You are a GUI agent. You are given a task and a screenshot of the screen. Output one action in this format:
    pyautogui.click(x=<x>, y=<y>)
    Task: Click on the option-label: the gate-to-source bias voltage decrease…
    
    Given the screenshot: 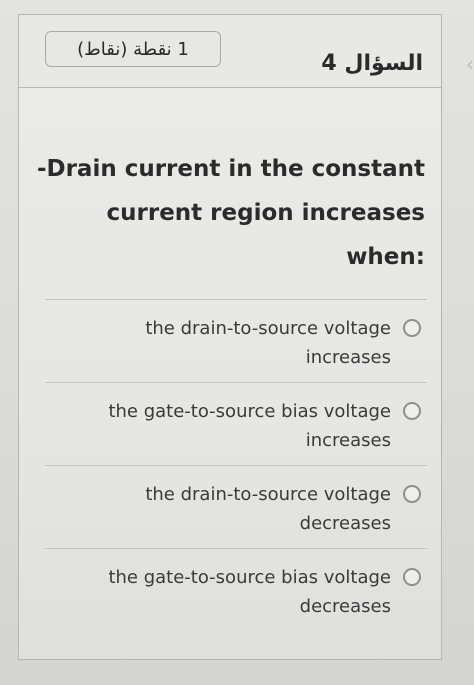 What is the action you would take?
    pyautogui.click(x=249, y=592)
    